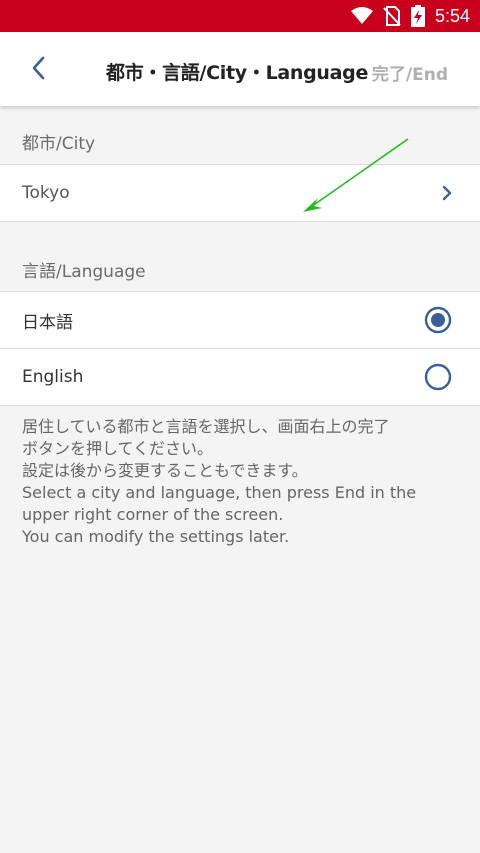 This screenshot has height=853, width=480. I want to click on app-header: 都市・言語/City・Language 完了/End, so click(240, 69).